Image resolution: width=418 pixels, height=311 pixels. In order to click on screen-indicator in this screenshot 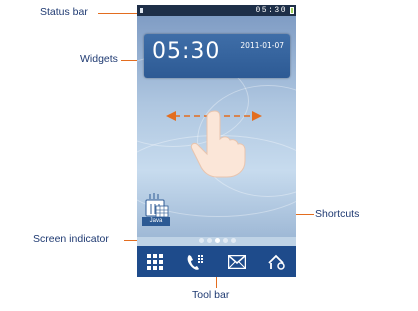, I will do `click(220, 241)`.